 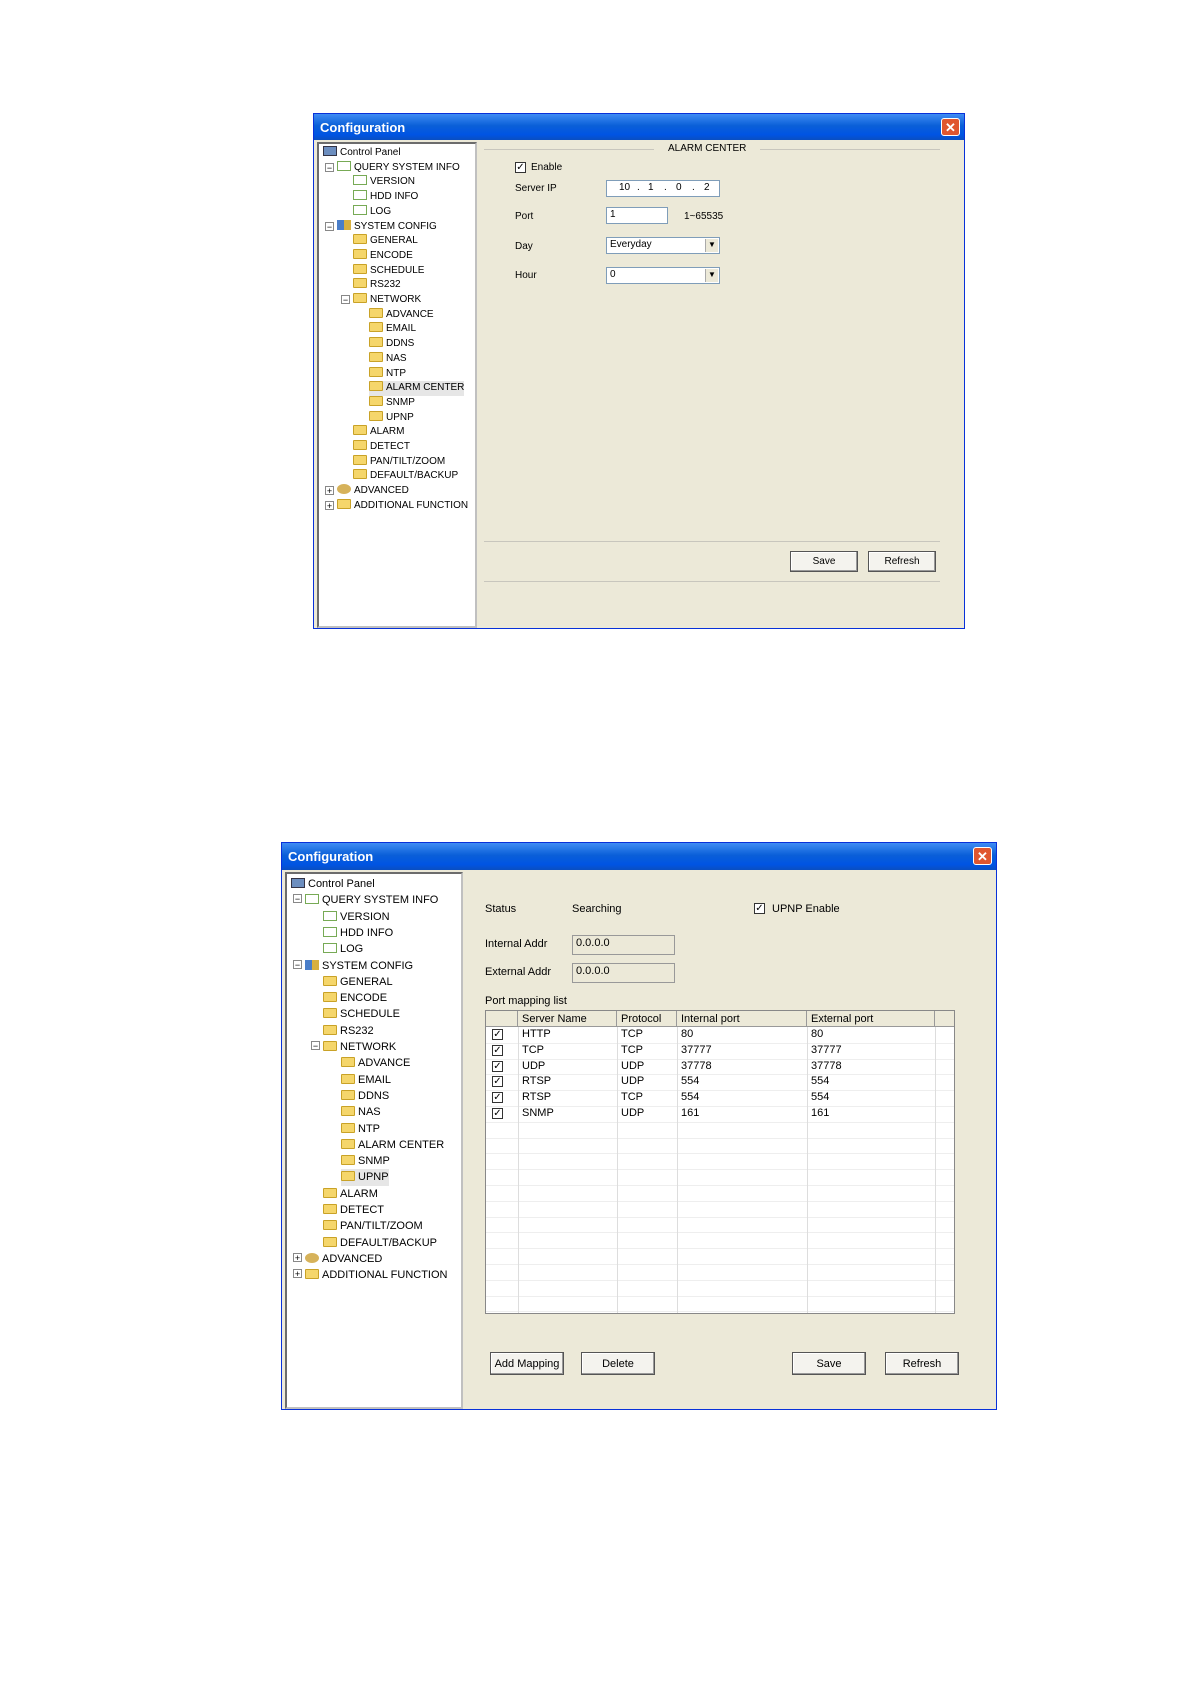 What do you see at coordinates (399, 462) in the screenshot?
I see `tree-item: PAN/TILT/ZOOM` at bounding box center [399, 462].